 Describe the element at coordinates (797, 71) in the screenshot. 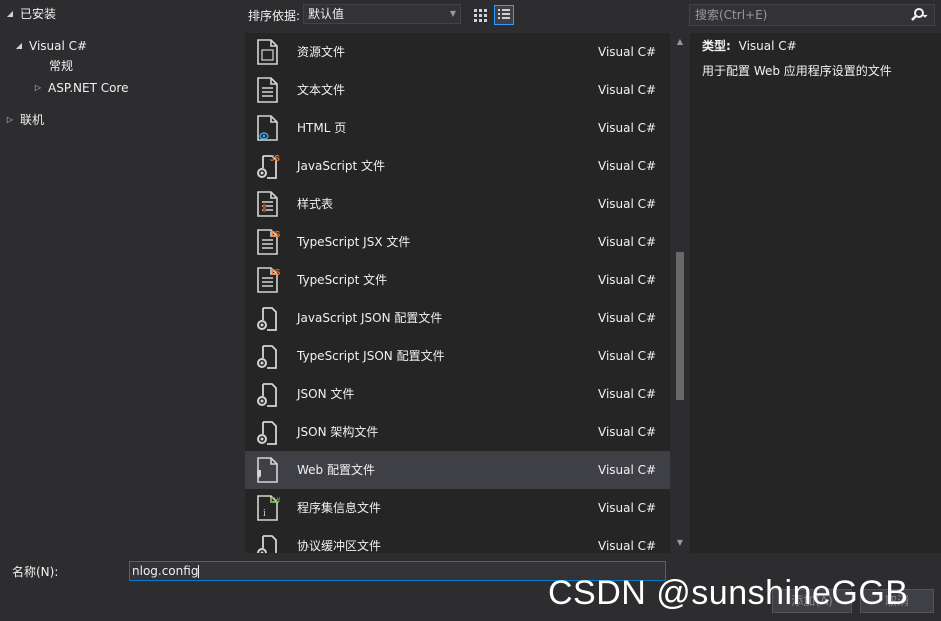

I see `type-description: 用于配置 Web 应用程序设置的文件` at that location.